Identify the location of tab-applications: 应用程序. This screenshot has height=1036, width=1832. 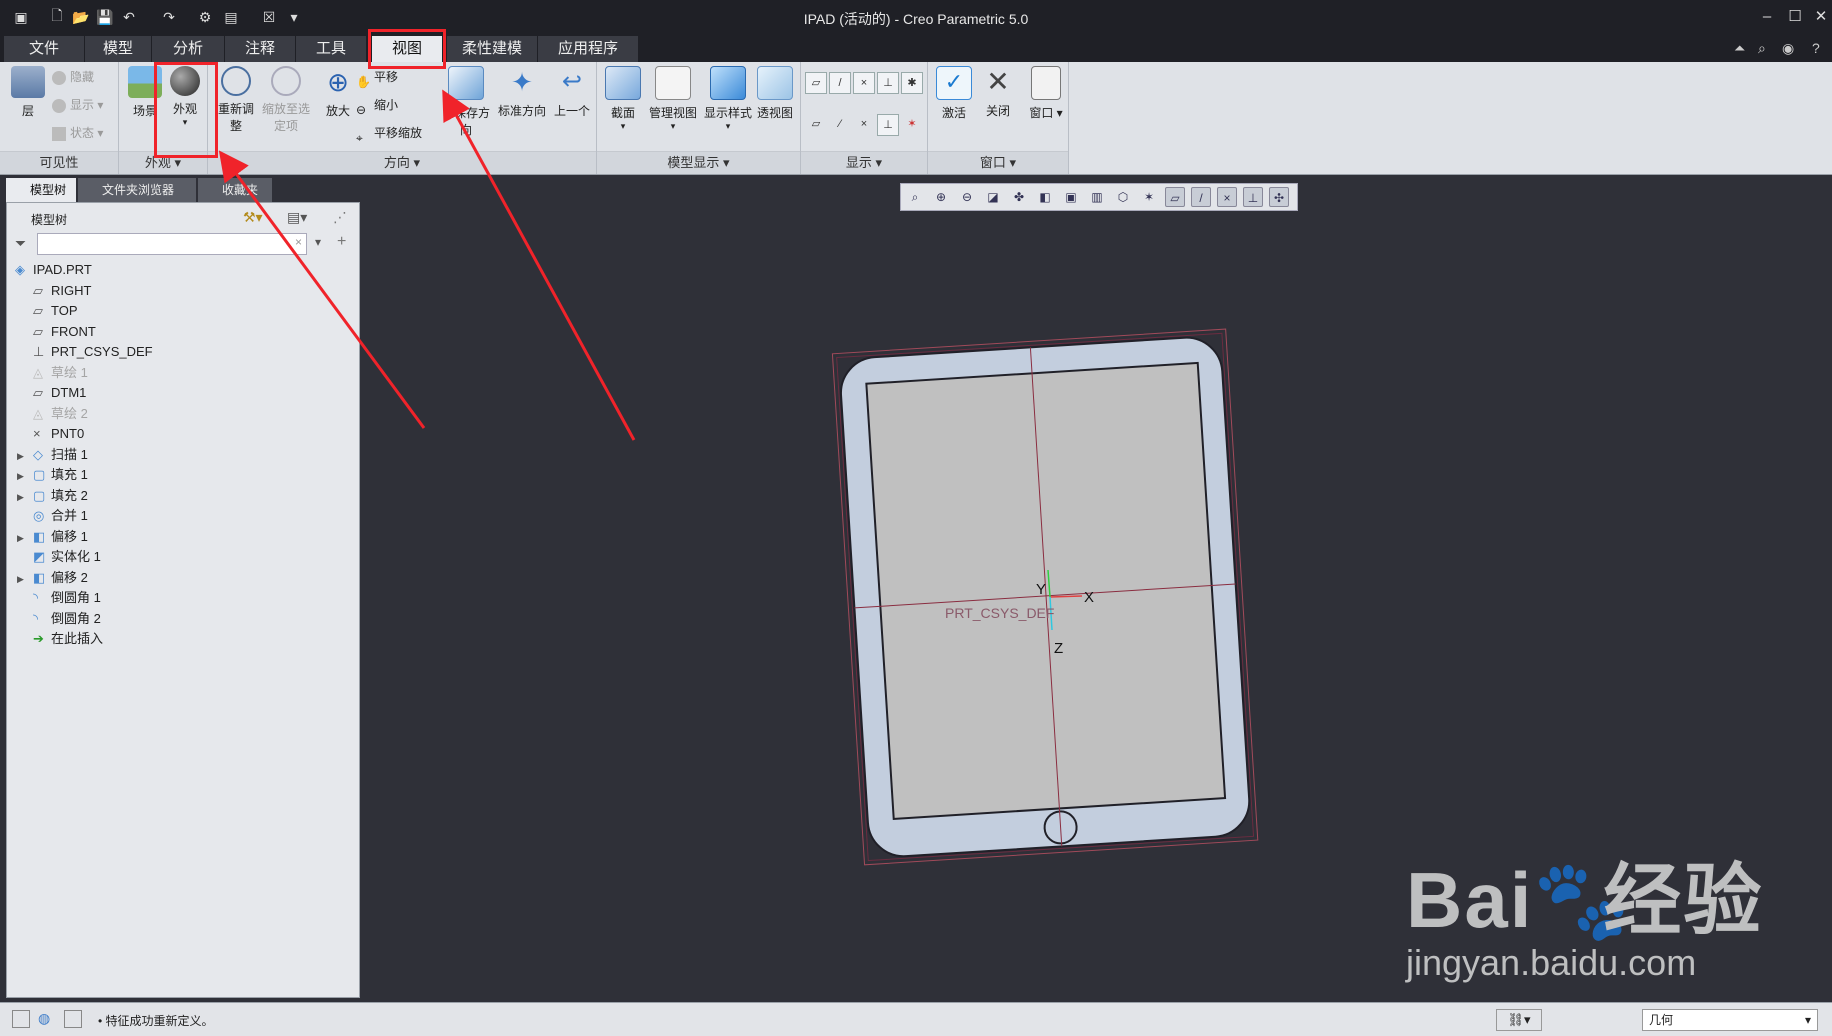
(588, 49).